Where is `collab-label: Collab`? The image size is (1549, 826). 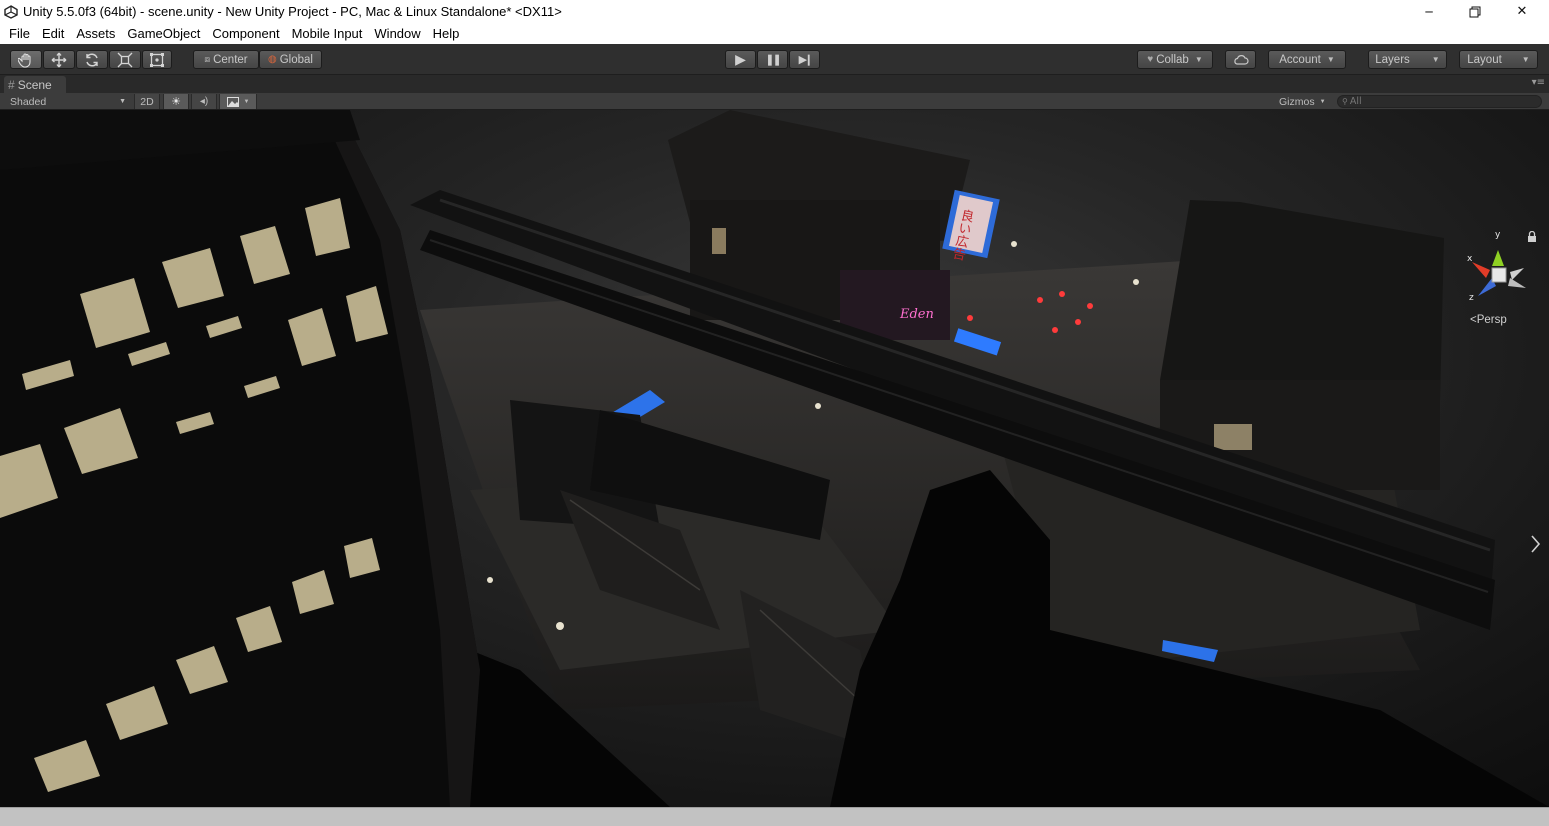
collab-label: Collab is located at coordinates (1172, 59).